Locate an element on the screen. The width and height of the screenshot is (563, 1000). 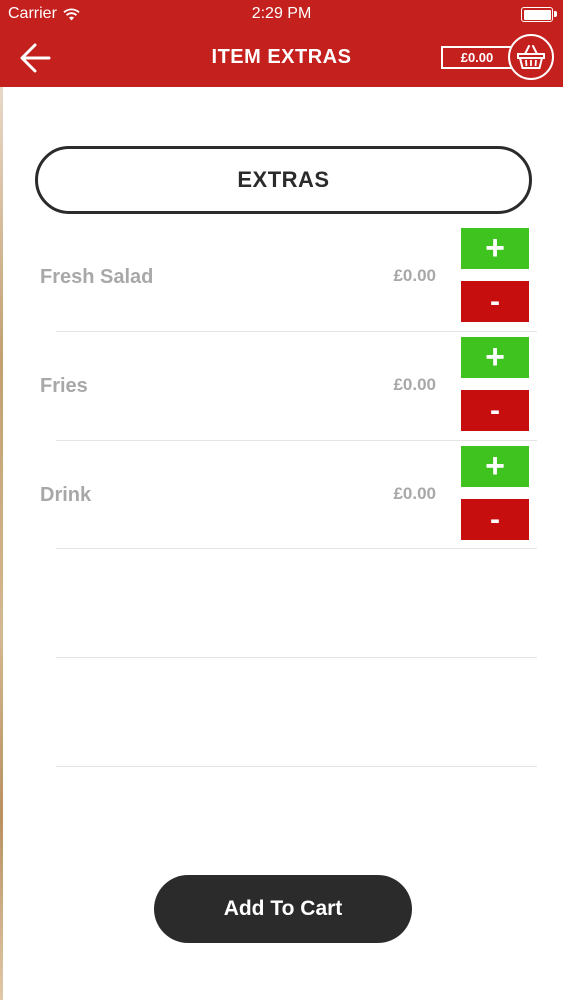
extra-item-row: Fries £0.00 + - is located at coordinates (281, 391).